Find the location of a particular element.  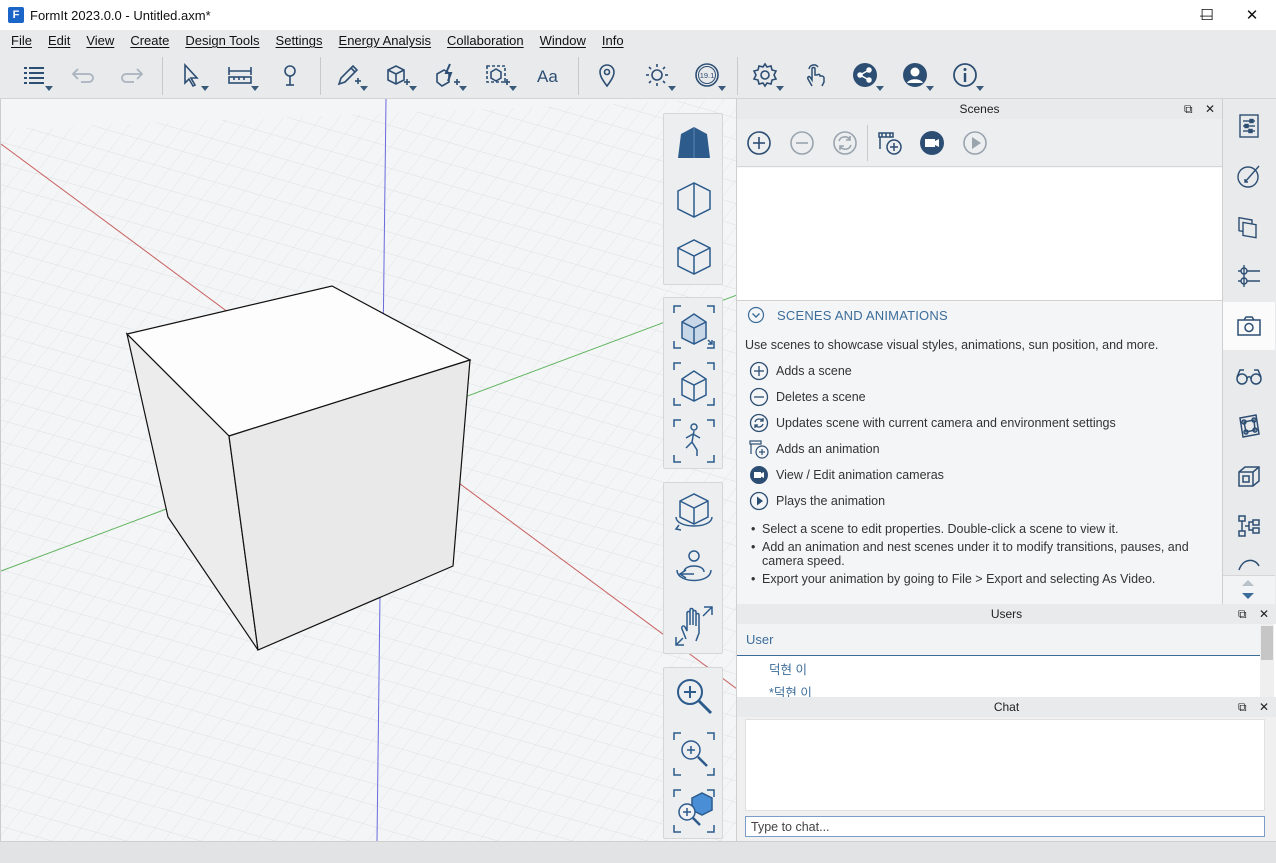

zoom-window-button is located at coordinates (694, 754).